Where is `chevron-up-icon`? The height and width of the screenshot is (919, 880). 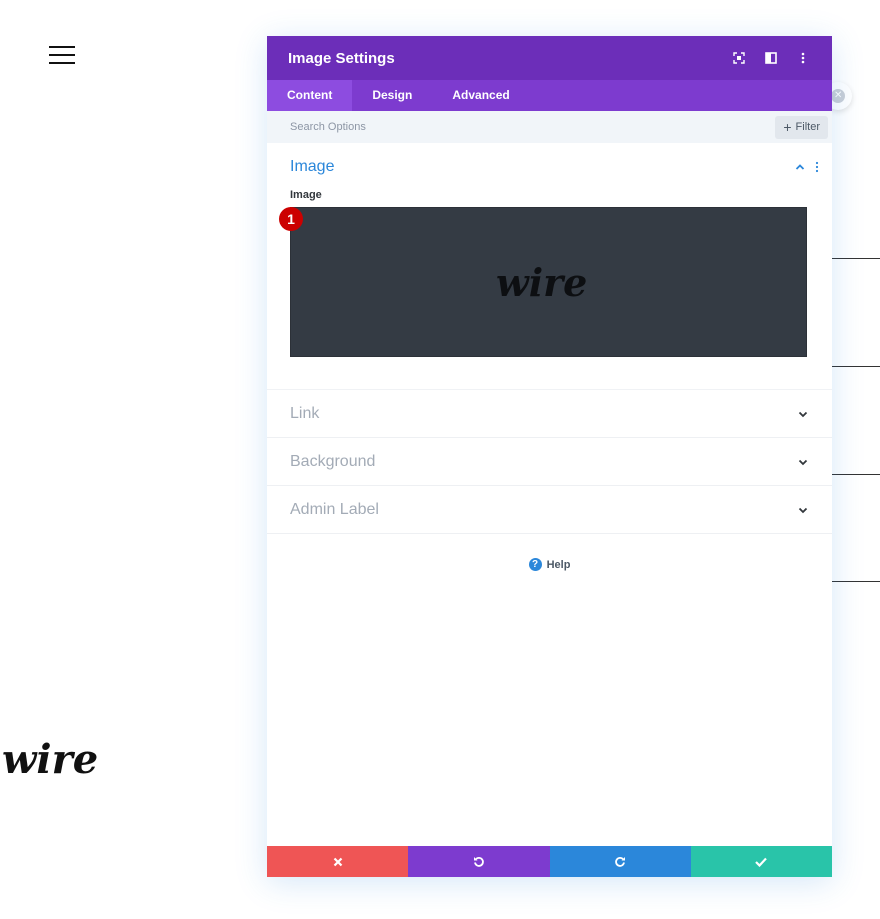
chevron-up-icon is located at coordinates (800, 167).